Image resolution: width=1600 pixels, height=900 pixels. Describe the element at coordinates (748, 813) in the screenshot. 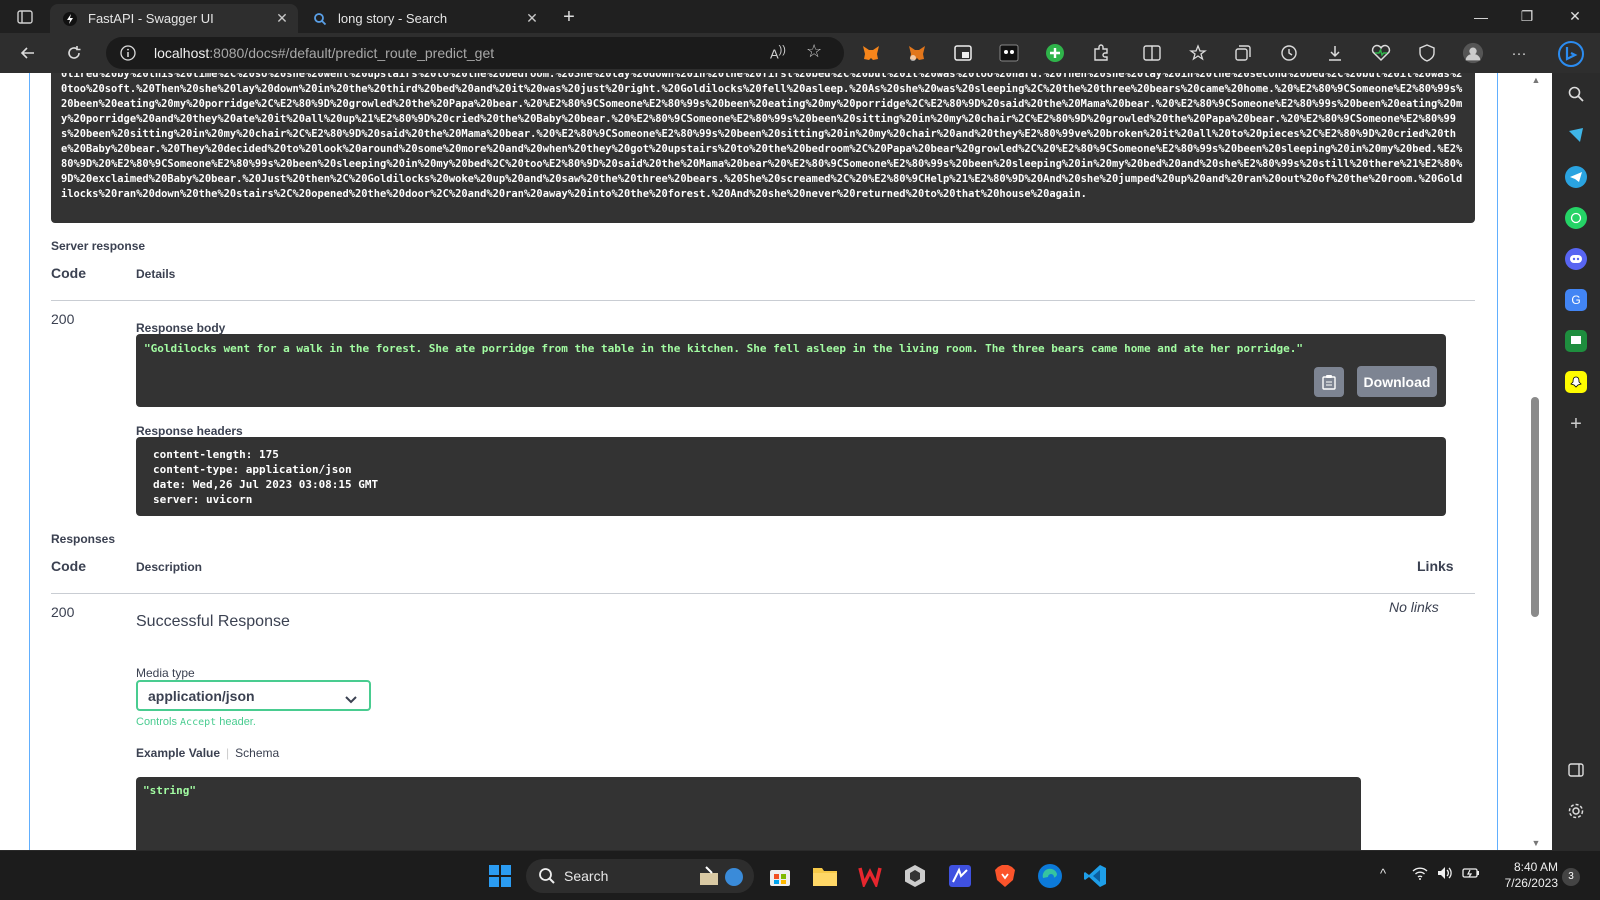

I see `example-value-code: "string"` at that location.